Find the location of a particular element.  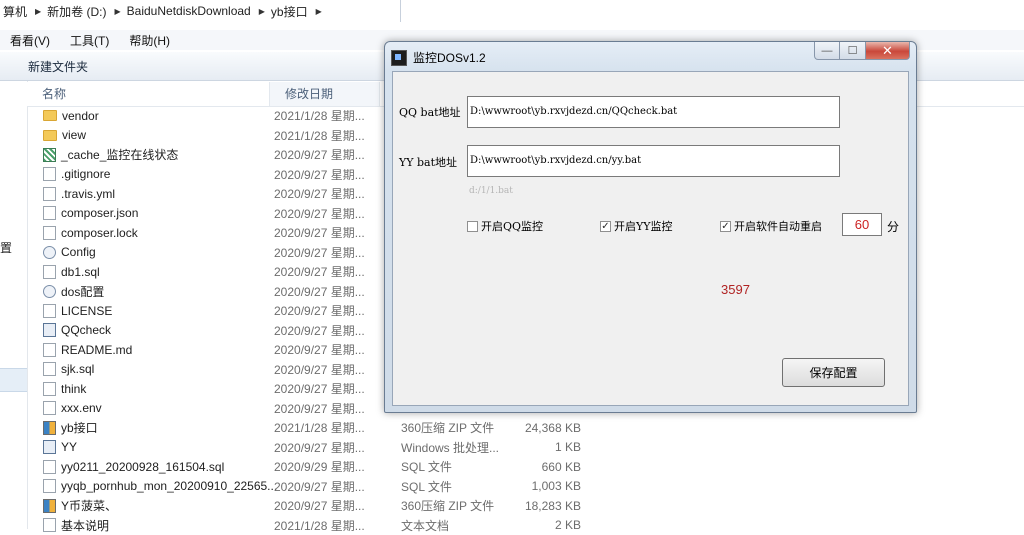

file-name-cell: composer.lock is located at coordinates (148, 233).